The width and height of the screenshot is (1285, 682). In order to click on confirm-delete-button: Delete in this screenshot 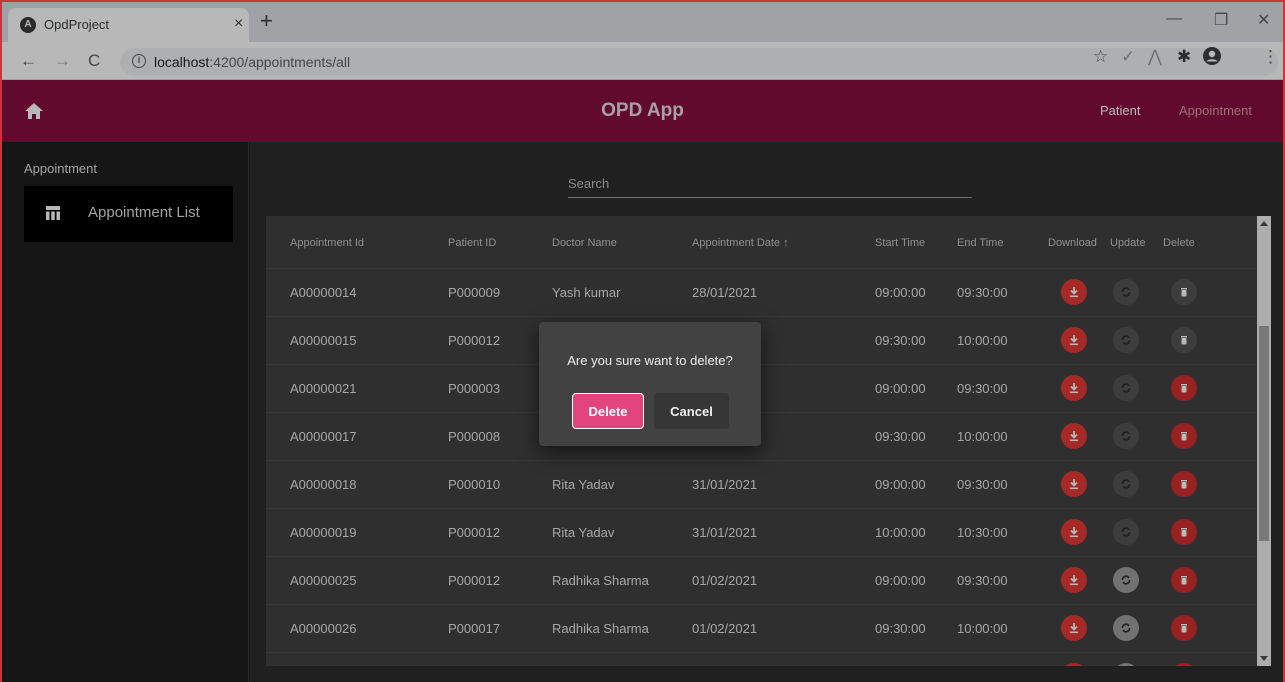, I will do `click(608, 411)`.